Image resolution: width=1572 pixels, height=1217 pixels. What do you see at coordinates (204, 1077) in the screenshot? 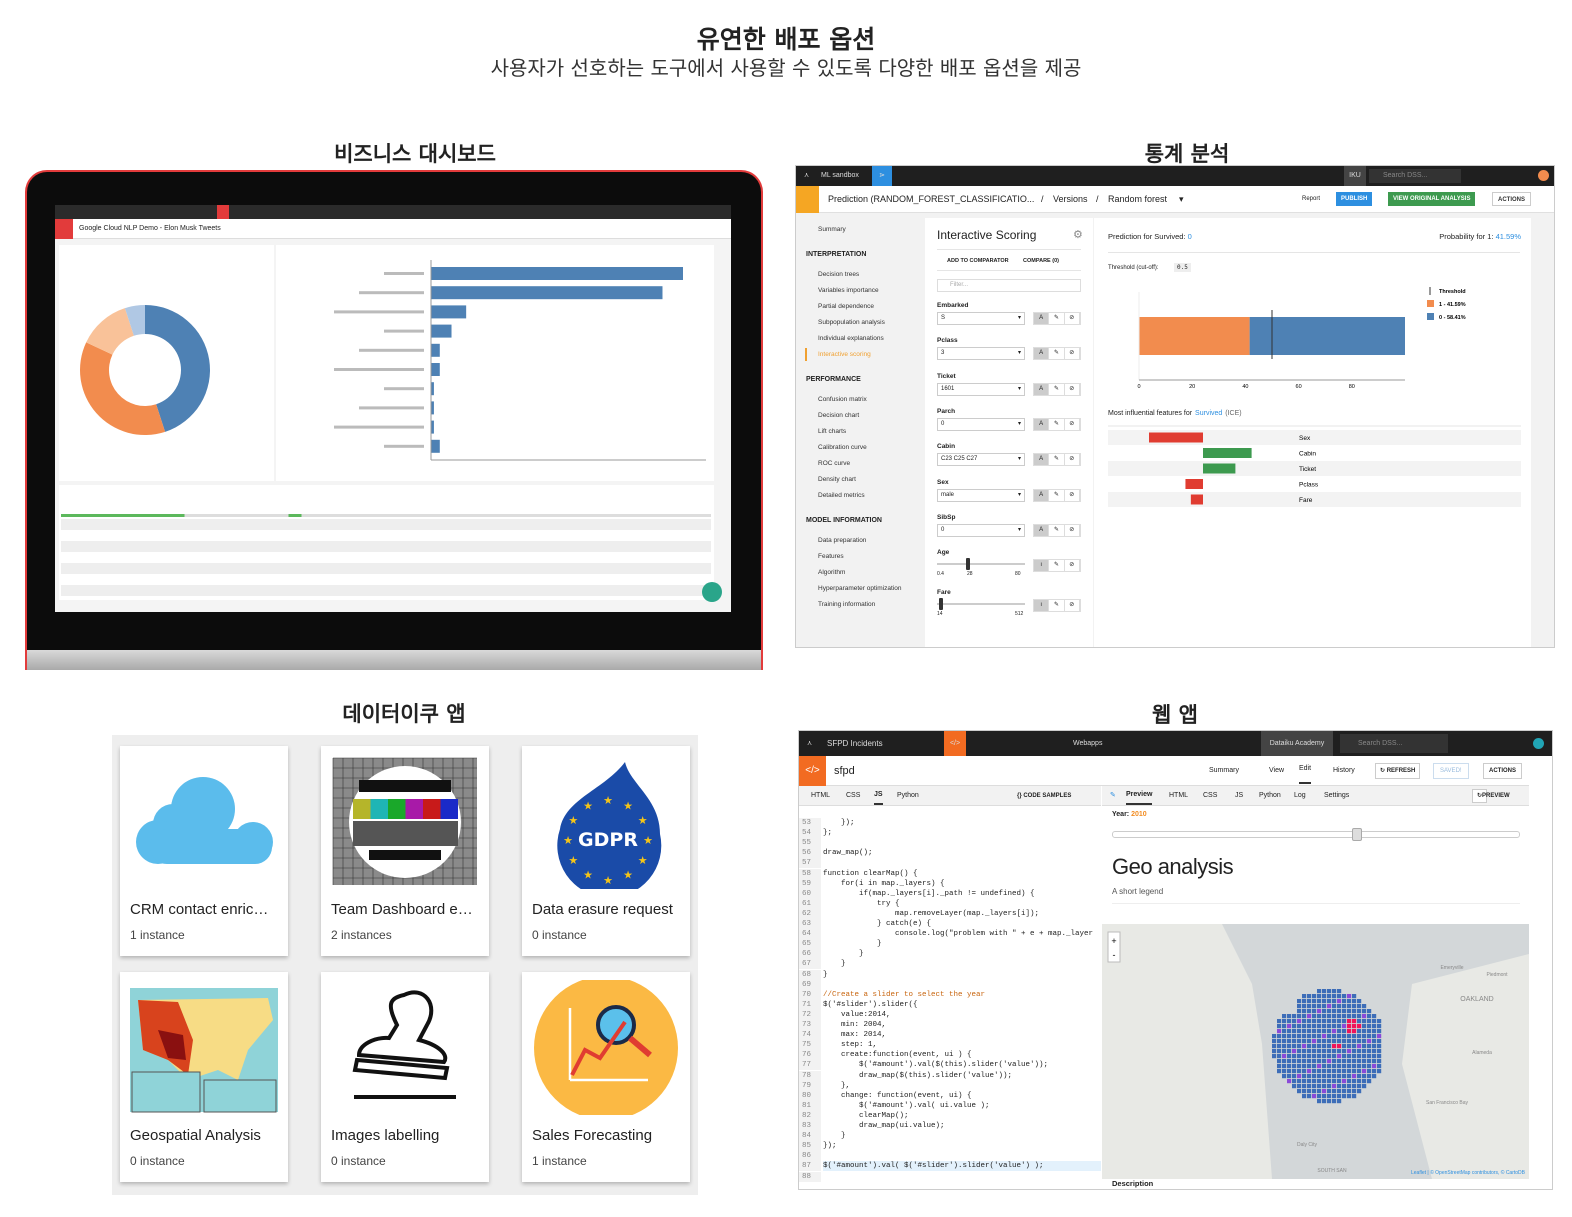
I see `app-card: Geospatial Analysis 0 instance` at bounding box center [204, 1077].